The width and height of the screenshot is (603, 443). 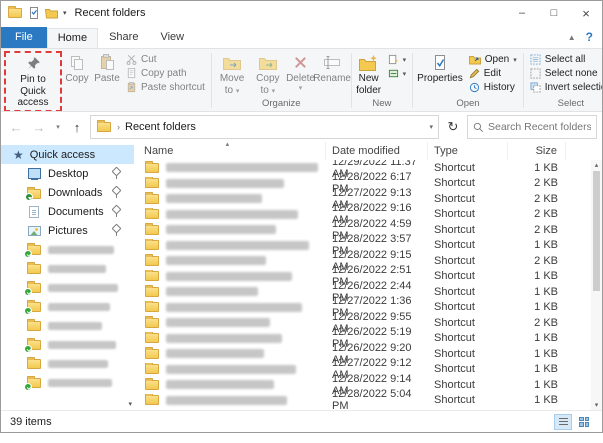 What do you see at coordinates (332, 69) in the screenshot?
I see `rename-button: Rename` at bounding box center [332, 69].